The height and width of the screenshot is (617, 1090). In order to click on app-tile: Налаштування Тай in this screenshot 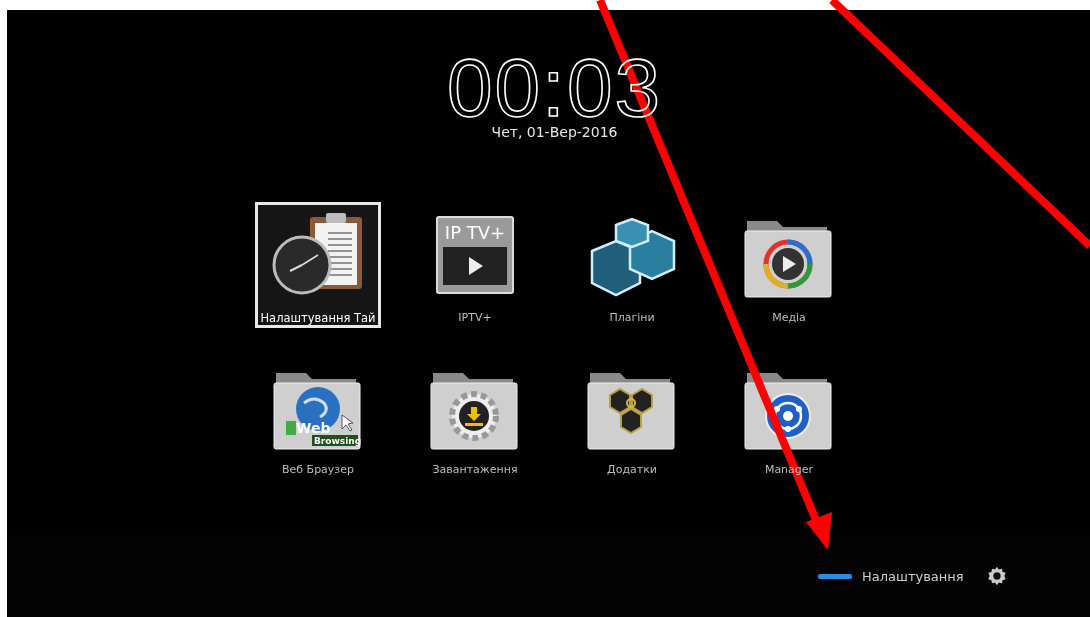, I will do `click(318, 265)`.